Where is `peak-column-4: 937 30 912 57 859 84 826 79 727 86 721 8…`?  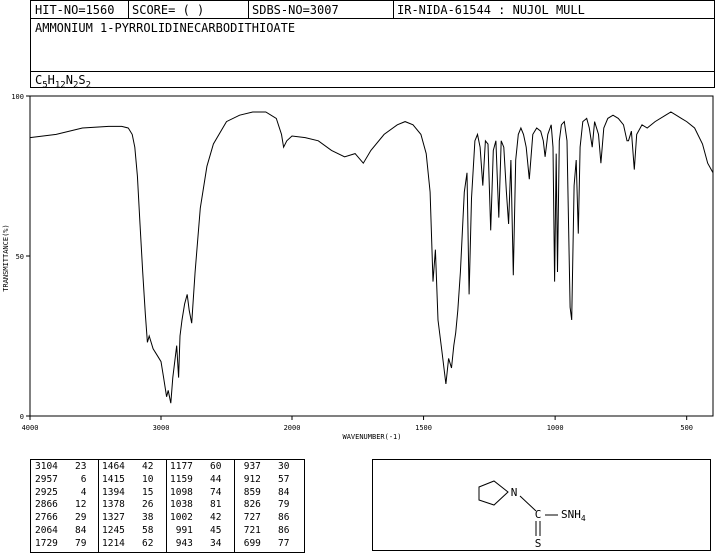 peak-column-4: 937 30 912 57 859 84 826 79 727 86 721 8… is located at coordinates (266, 505).